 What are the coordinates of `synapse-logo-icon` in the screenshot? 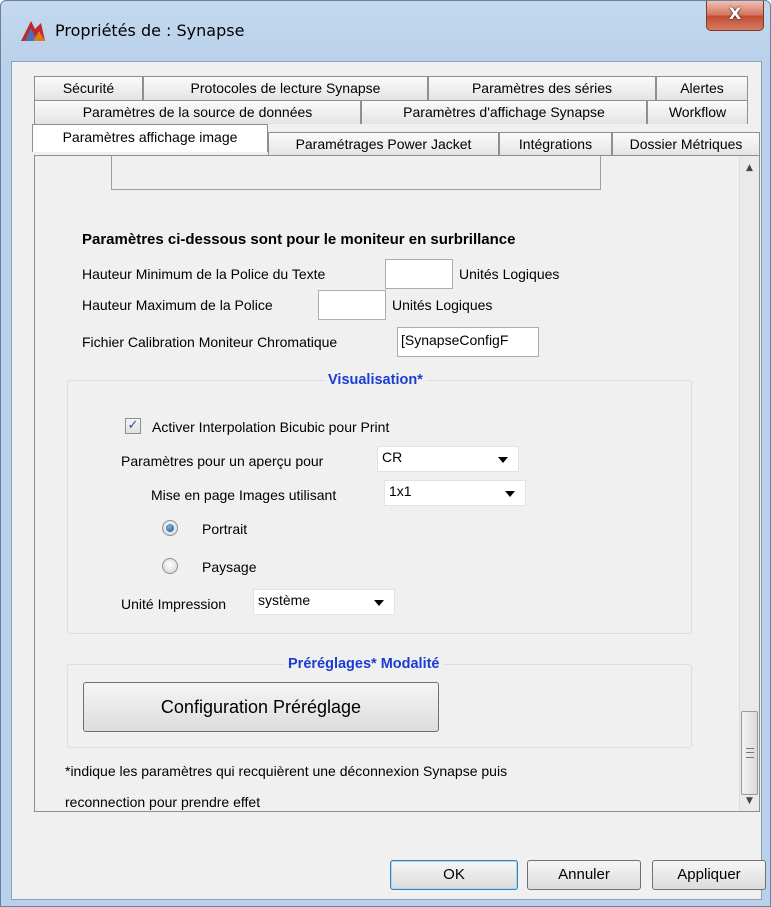 It's located at (33, 31).